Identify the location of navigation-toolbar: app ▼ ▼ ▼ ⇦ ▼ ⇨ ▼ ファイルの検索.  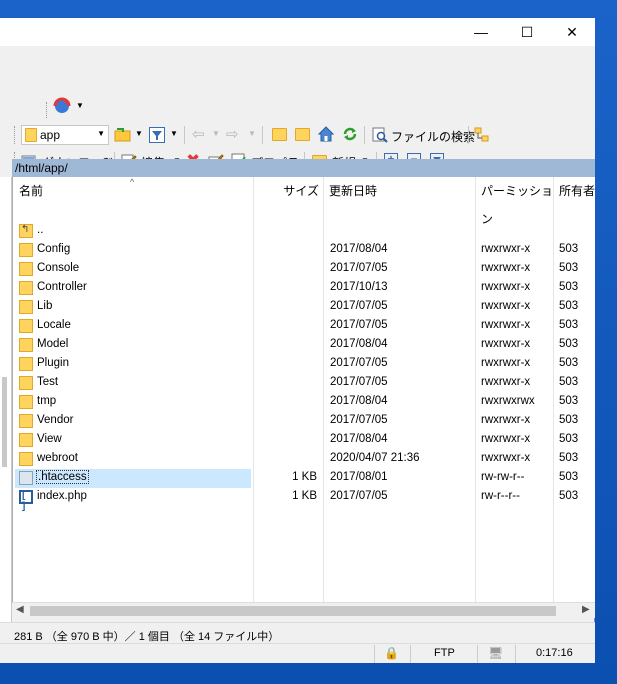
(297, 135).